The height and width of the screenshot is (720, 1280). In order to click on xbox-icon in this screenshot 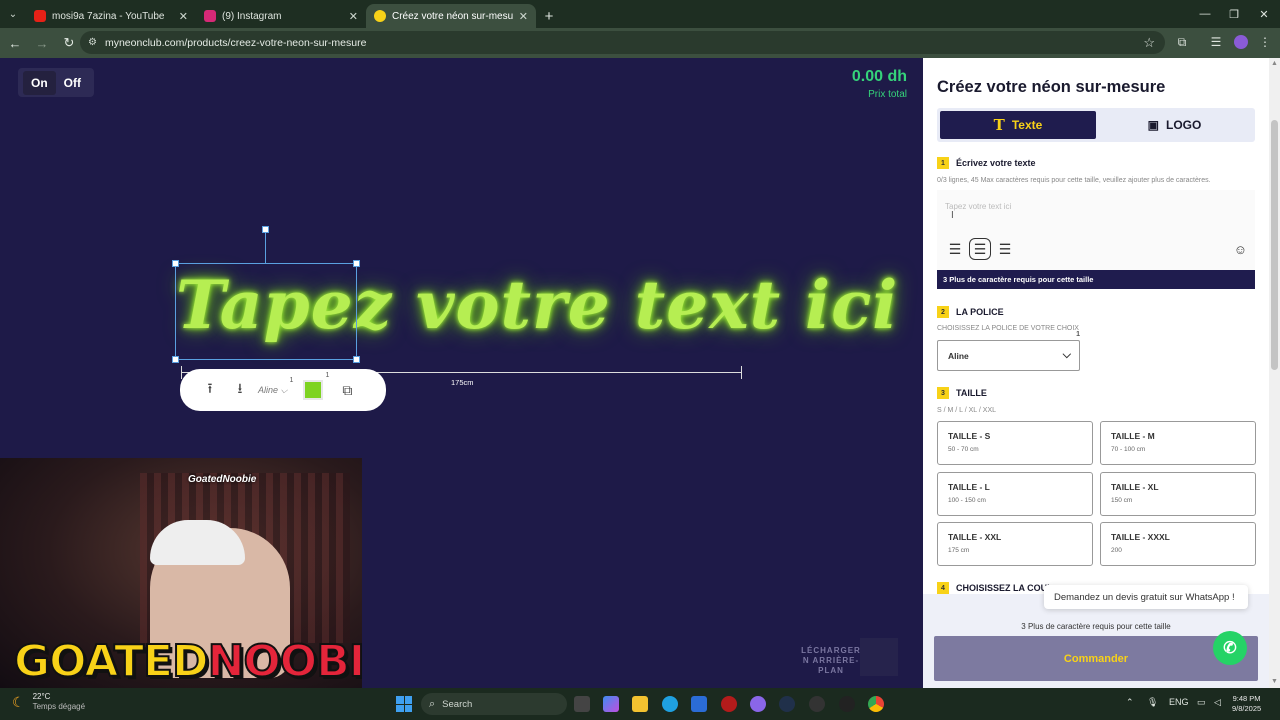, I will do `click(817, 704)`.